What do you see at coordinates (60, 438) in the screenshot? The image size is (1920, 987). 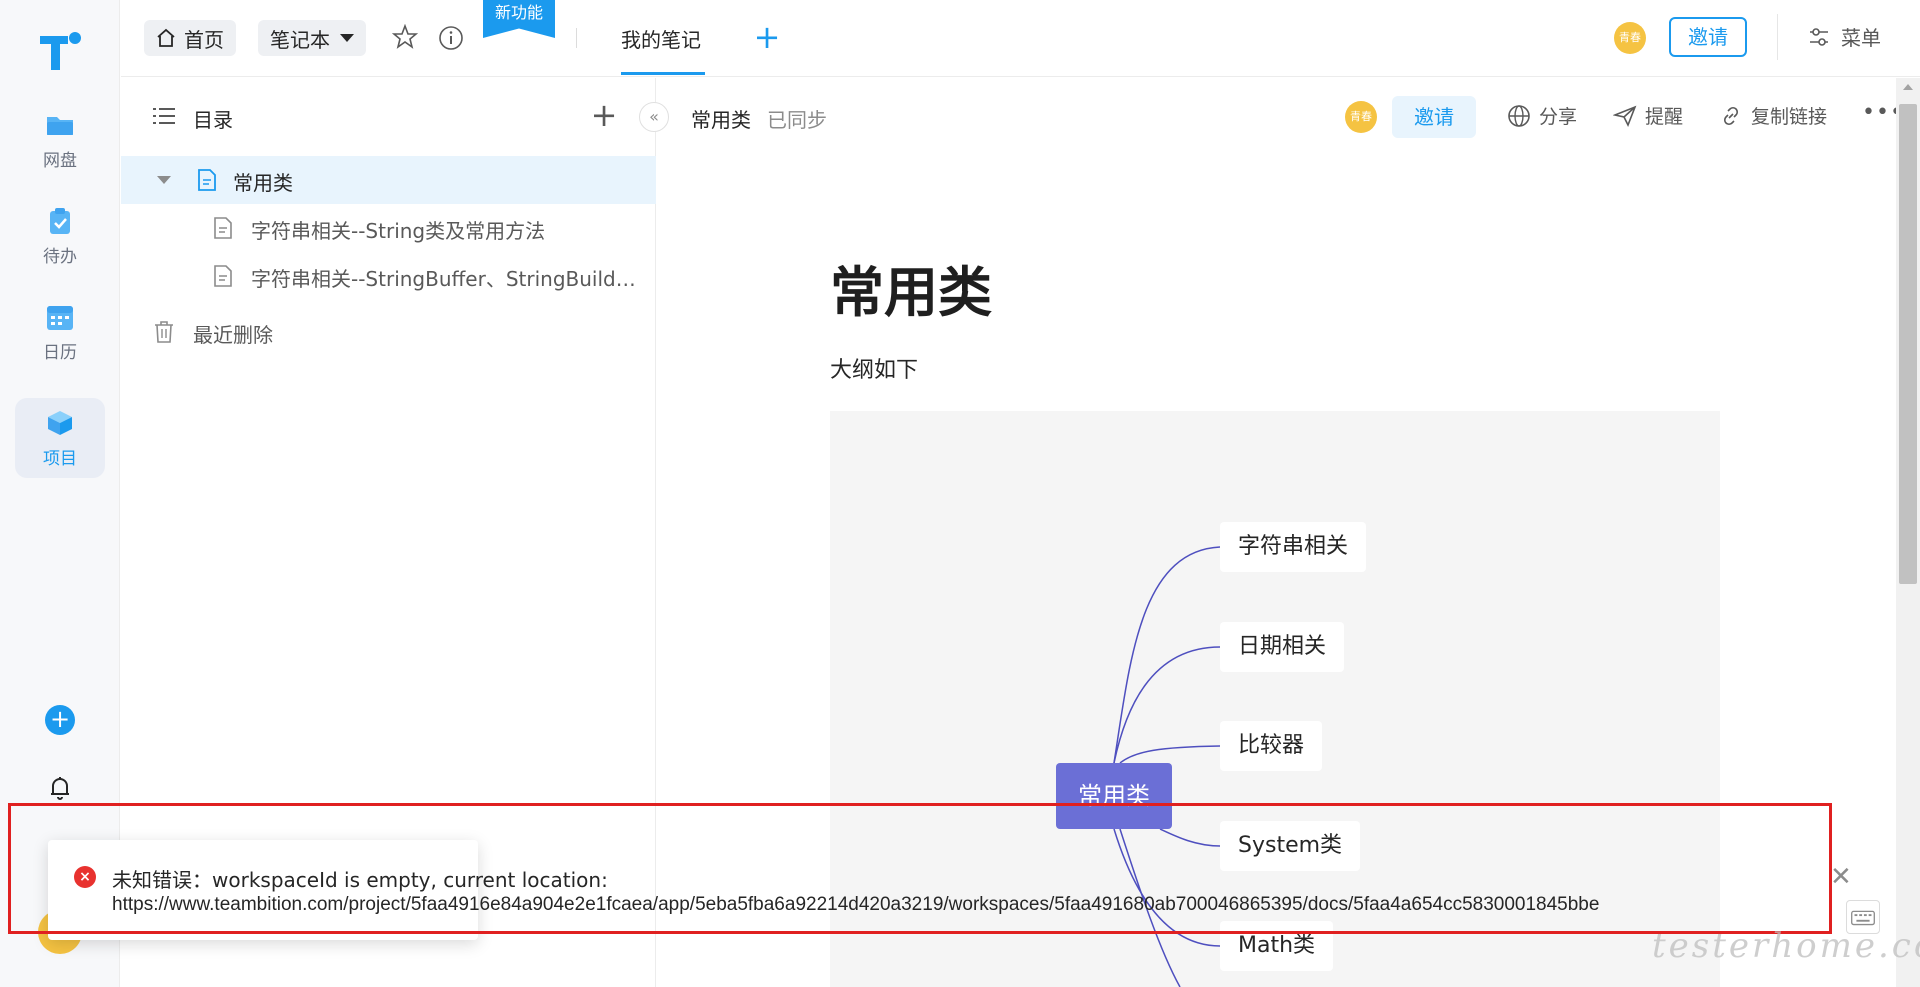 I see `rail-item-project: 项目` at bounding box center [60, 438].